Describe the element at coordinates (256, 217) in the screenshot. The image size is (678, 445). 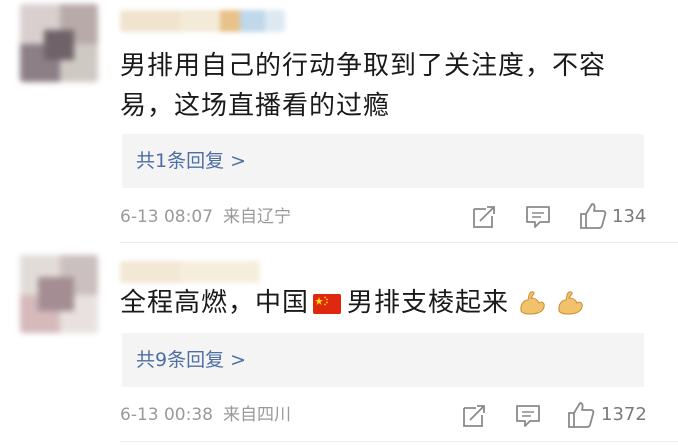
I see `location: 来自辽宁` at that location.